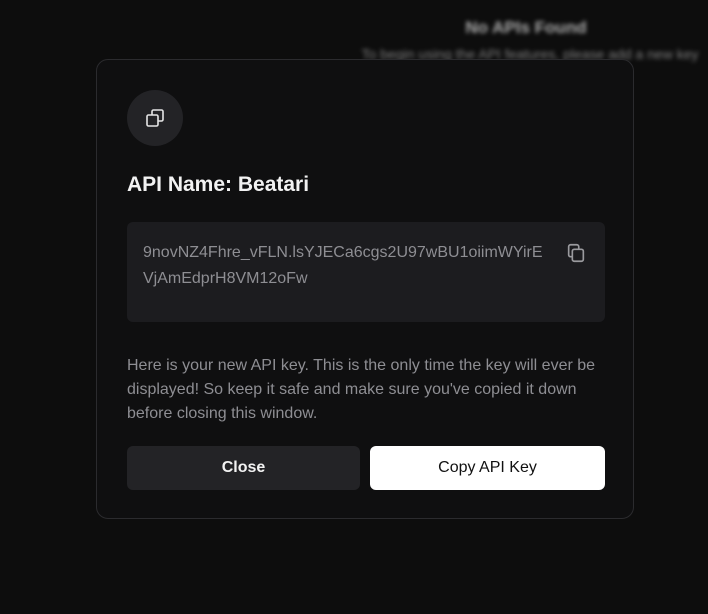 The height and width of the screenshot is (614, 708). I want to click on copy-api-key-button: Copy API Key, so click(487, 468).